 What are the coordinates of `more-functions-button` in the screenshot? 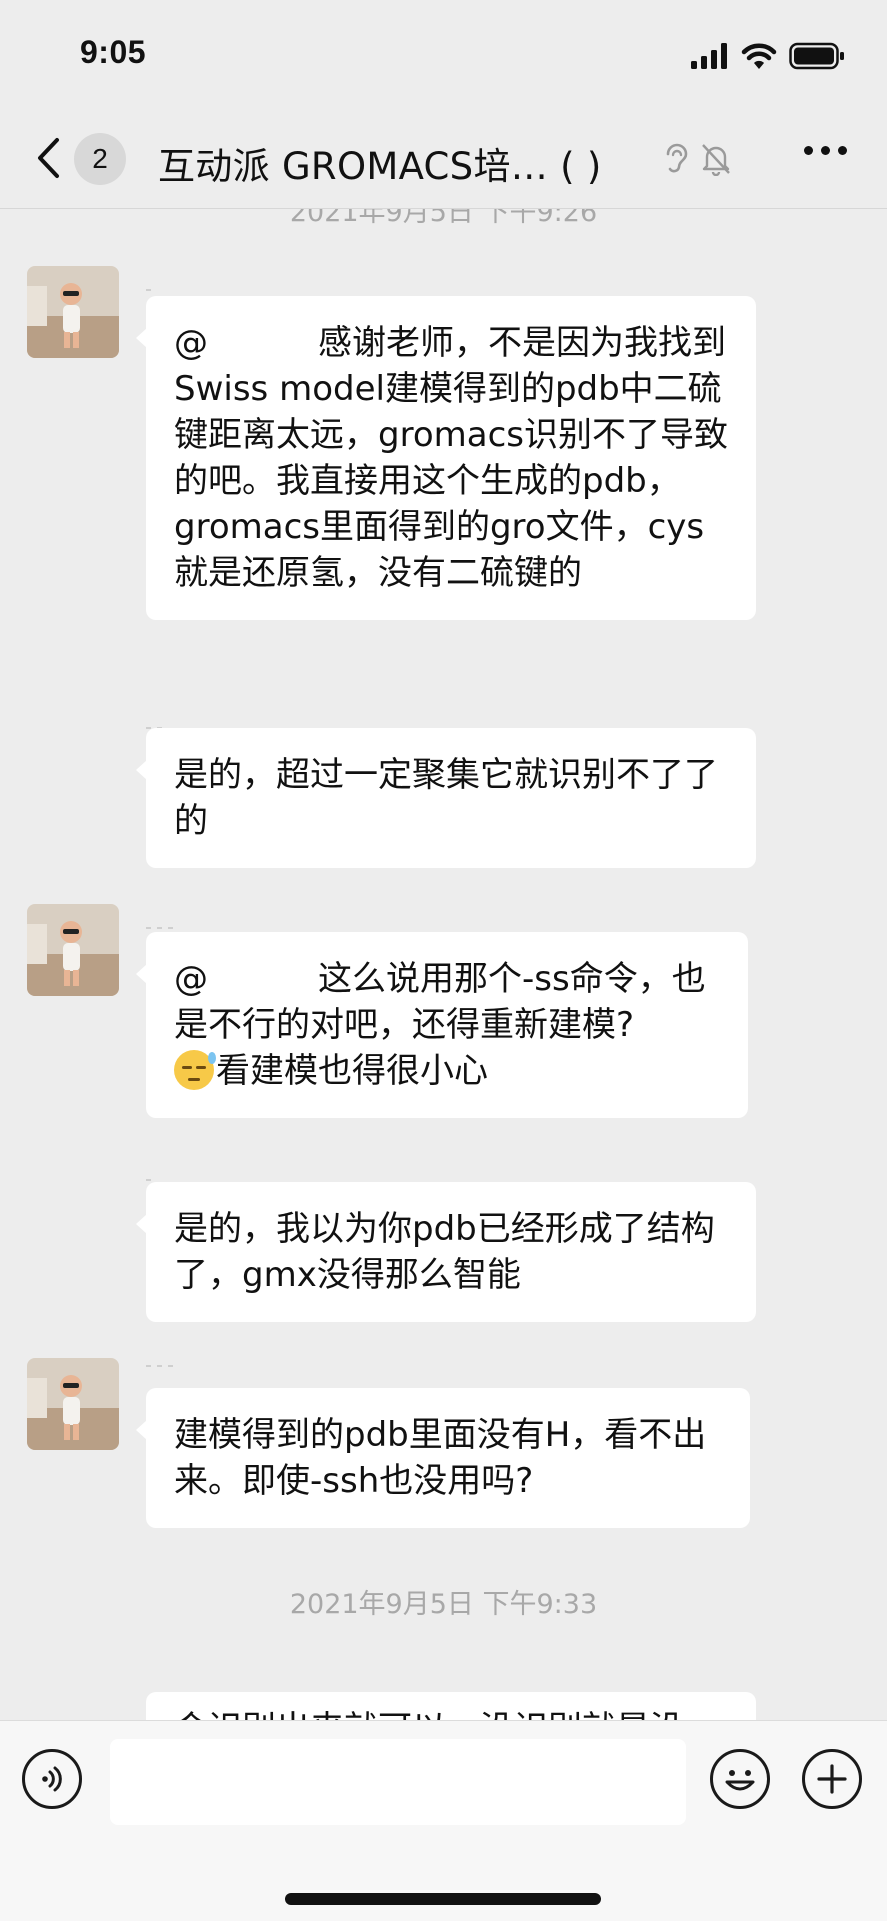 It's located at (832, 1779).